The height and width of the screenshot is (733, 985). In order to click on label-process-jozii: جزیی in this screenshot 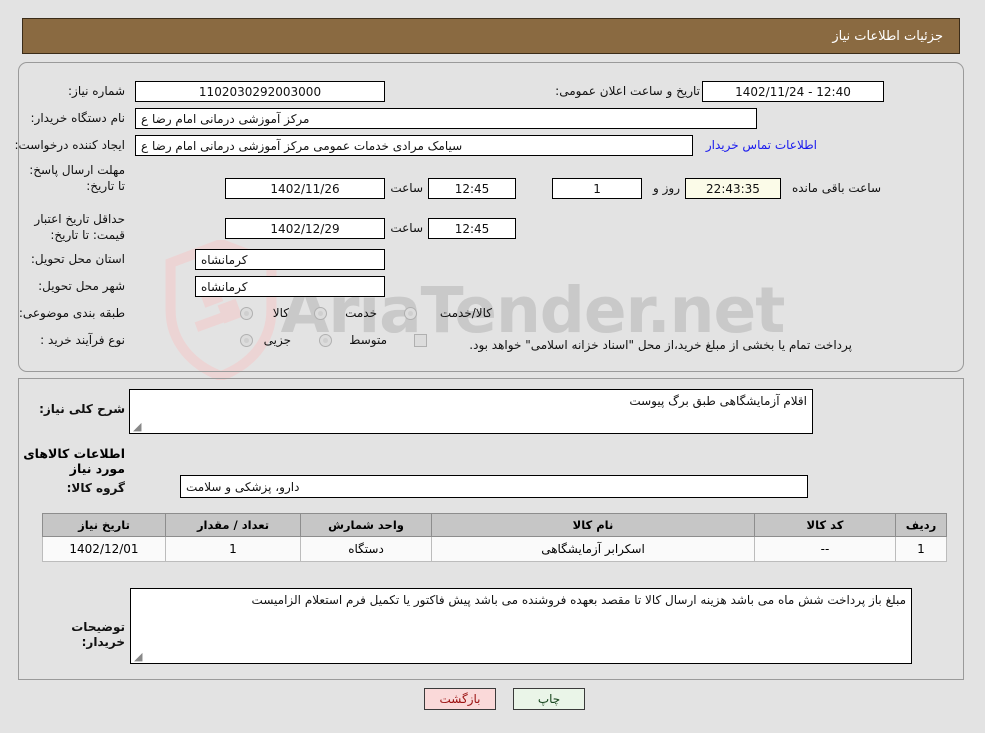, I will do `click(277, 340)`.